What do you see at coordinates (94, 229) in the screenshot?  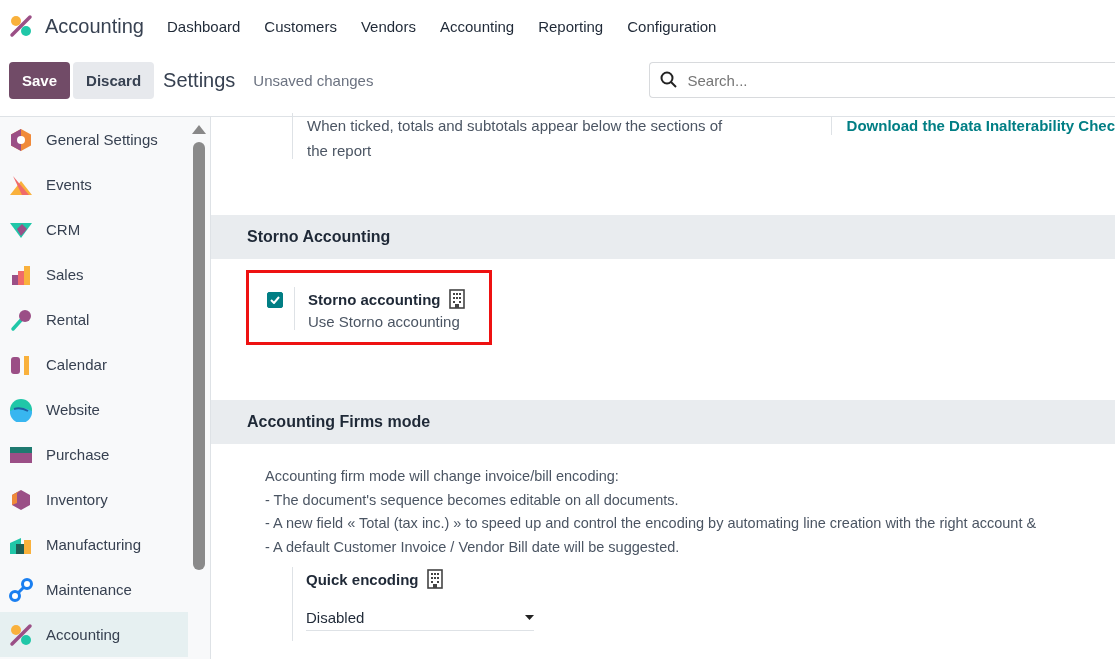 I see `sidebar-item: CRM` at bounding box center [94, 229].